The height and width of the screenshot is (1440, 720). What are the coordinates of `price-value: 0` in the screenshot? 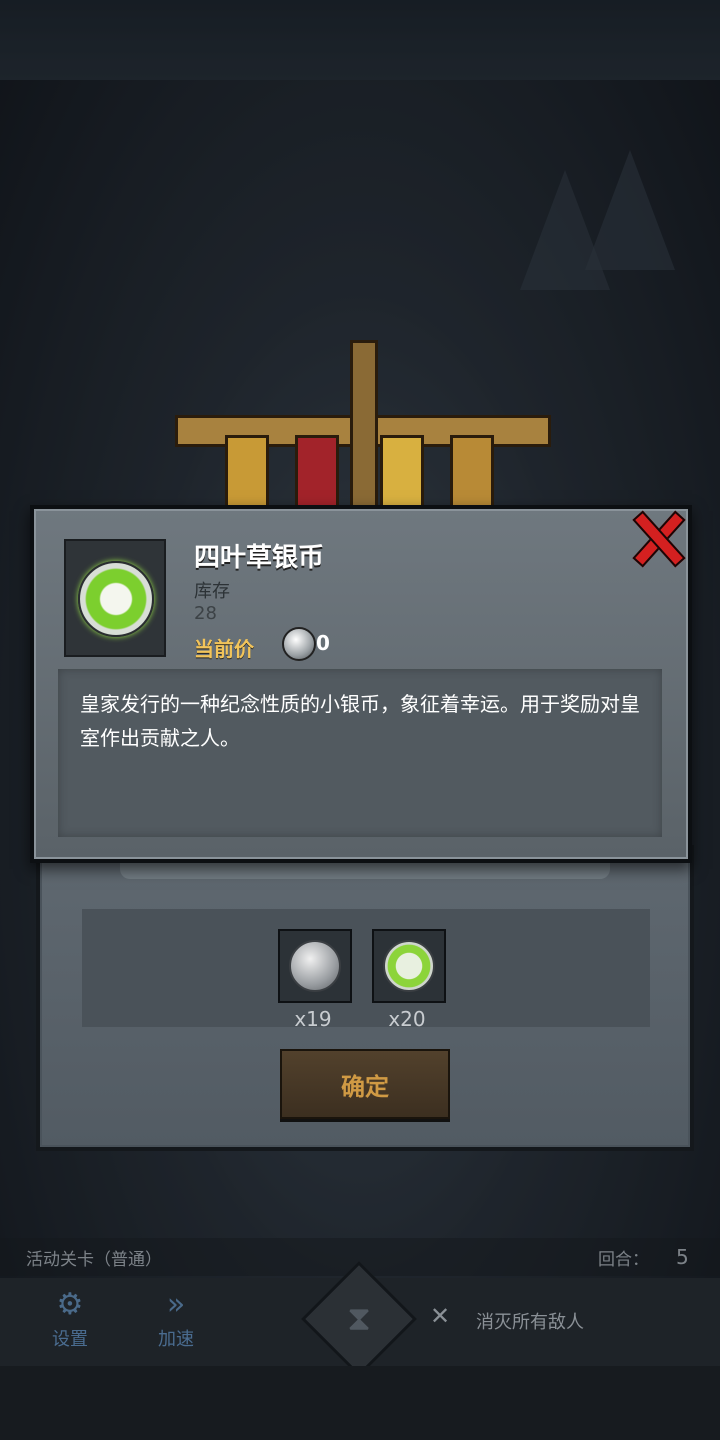 It's located at (323, 643).